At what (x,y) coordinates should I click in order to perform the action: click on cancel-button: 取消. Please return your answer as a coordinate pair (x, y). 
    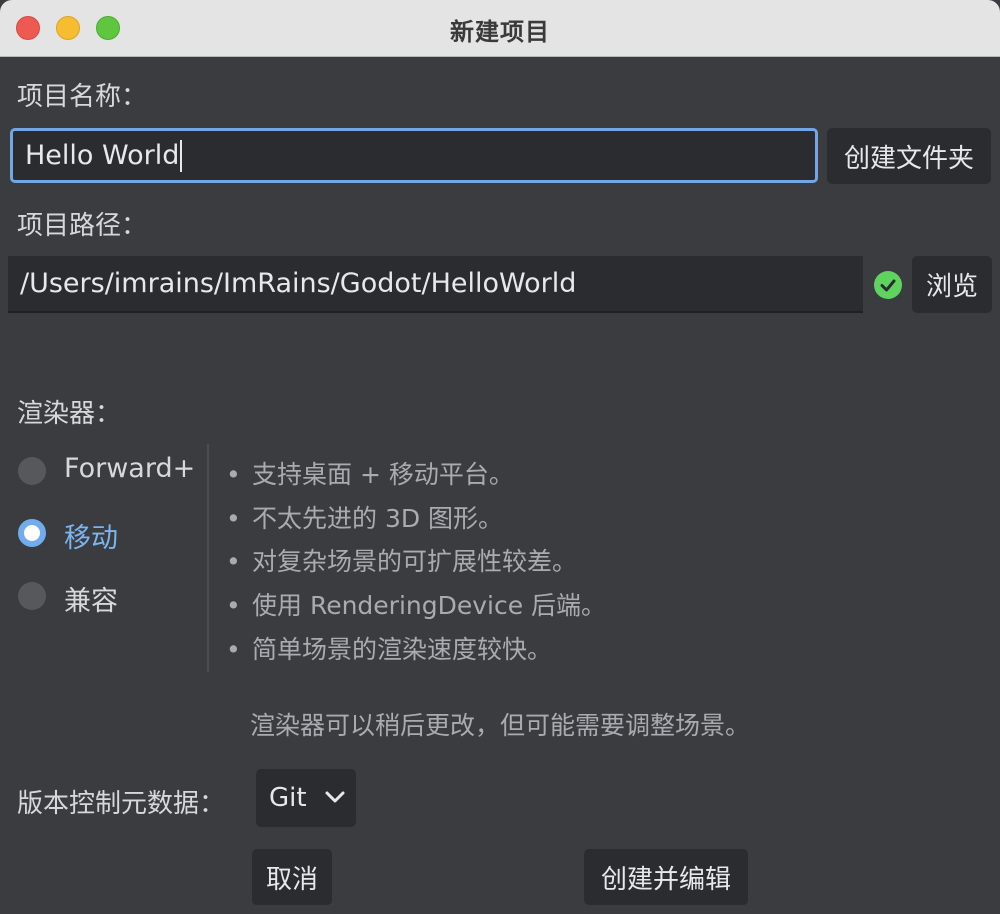
    Looking at the image, I should click on (292, 877).